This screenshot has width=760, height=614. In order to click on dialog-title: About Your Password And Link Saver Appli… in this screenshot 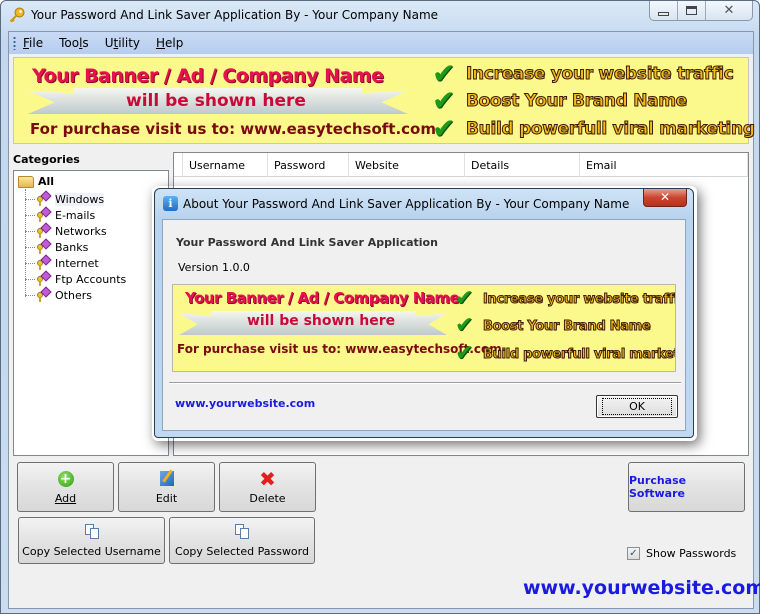, I will do `click(406, 204)`.